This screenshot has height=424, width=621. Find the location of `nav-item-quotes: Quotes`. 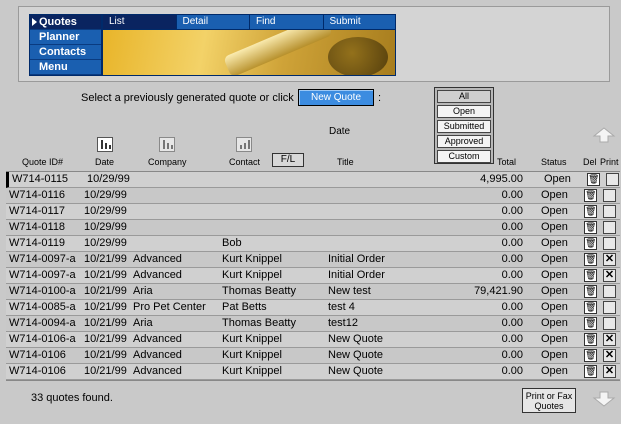

nav-item-quotes: Quotes is located at coordinates (65, 22).